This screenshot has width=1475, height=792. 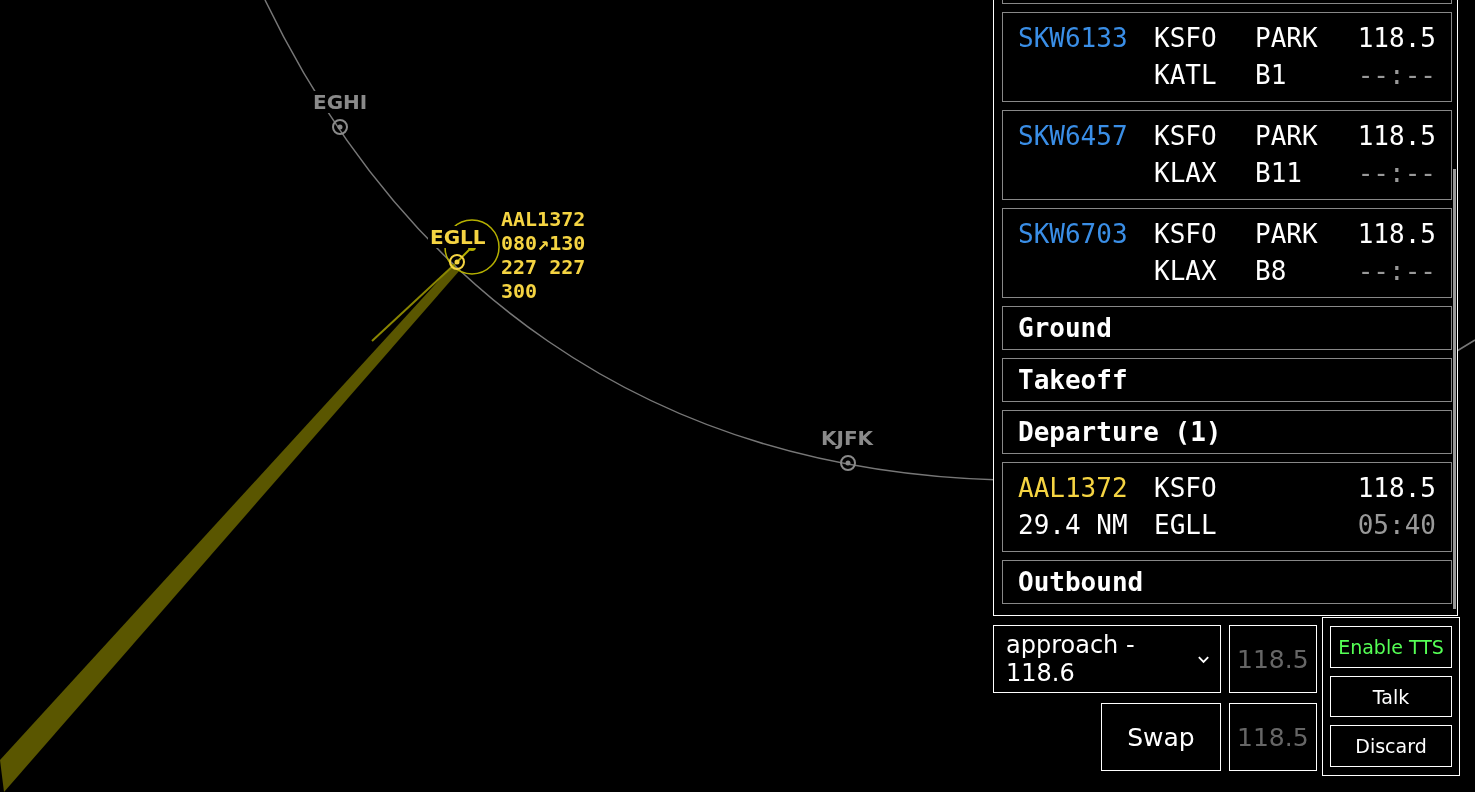 I want to click on flight-strip: SKW6703 KSFO PARK 118.5 KLAX B8 --:--, so click(x=1227, y=253).